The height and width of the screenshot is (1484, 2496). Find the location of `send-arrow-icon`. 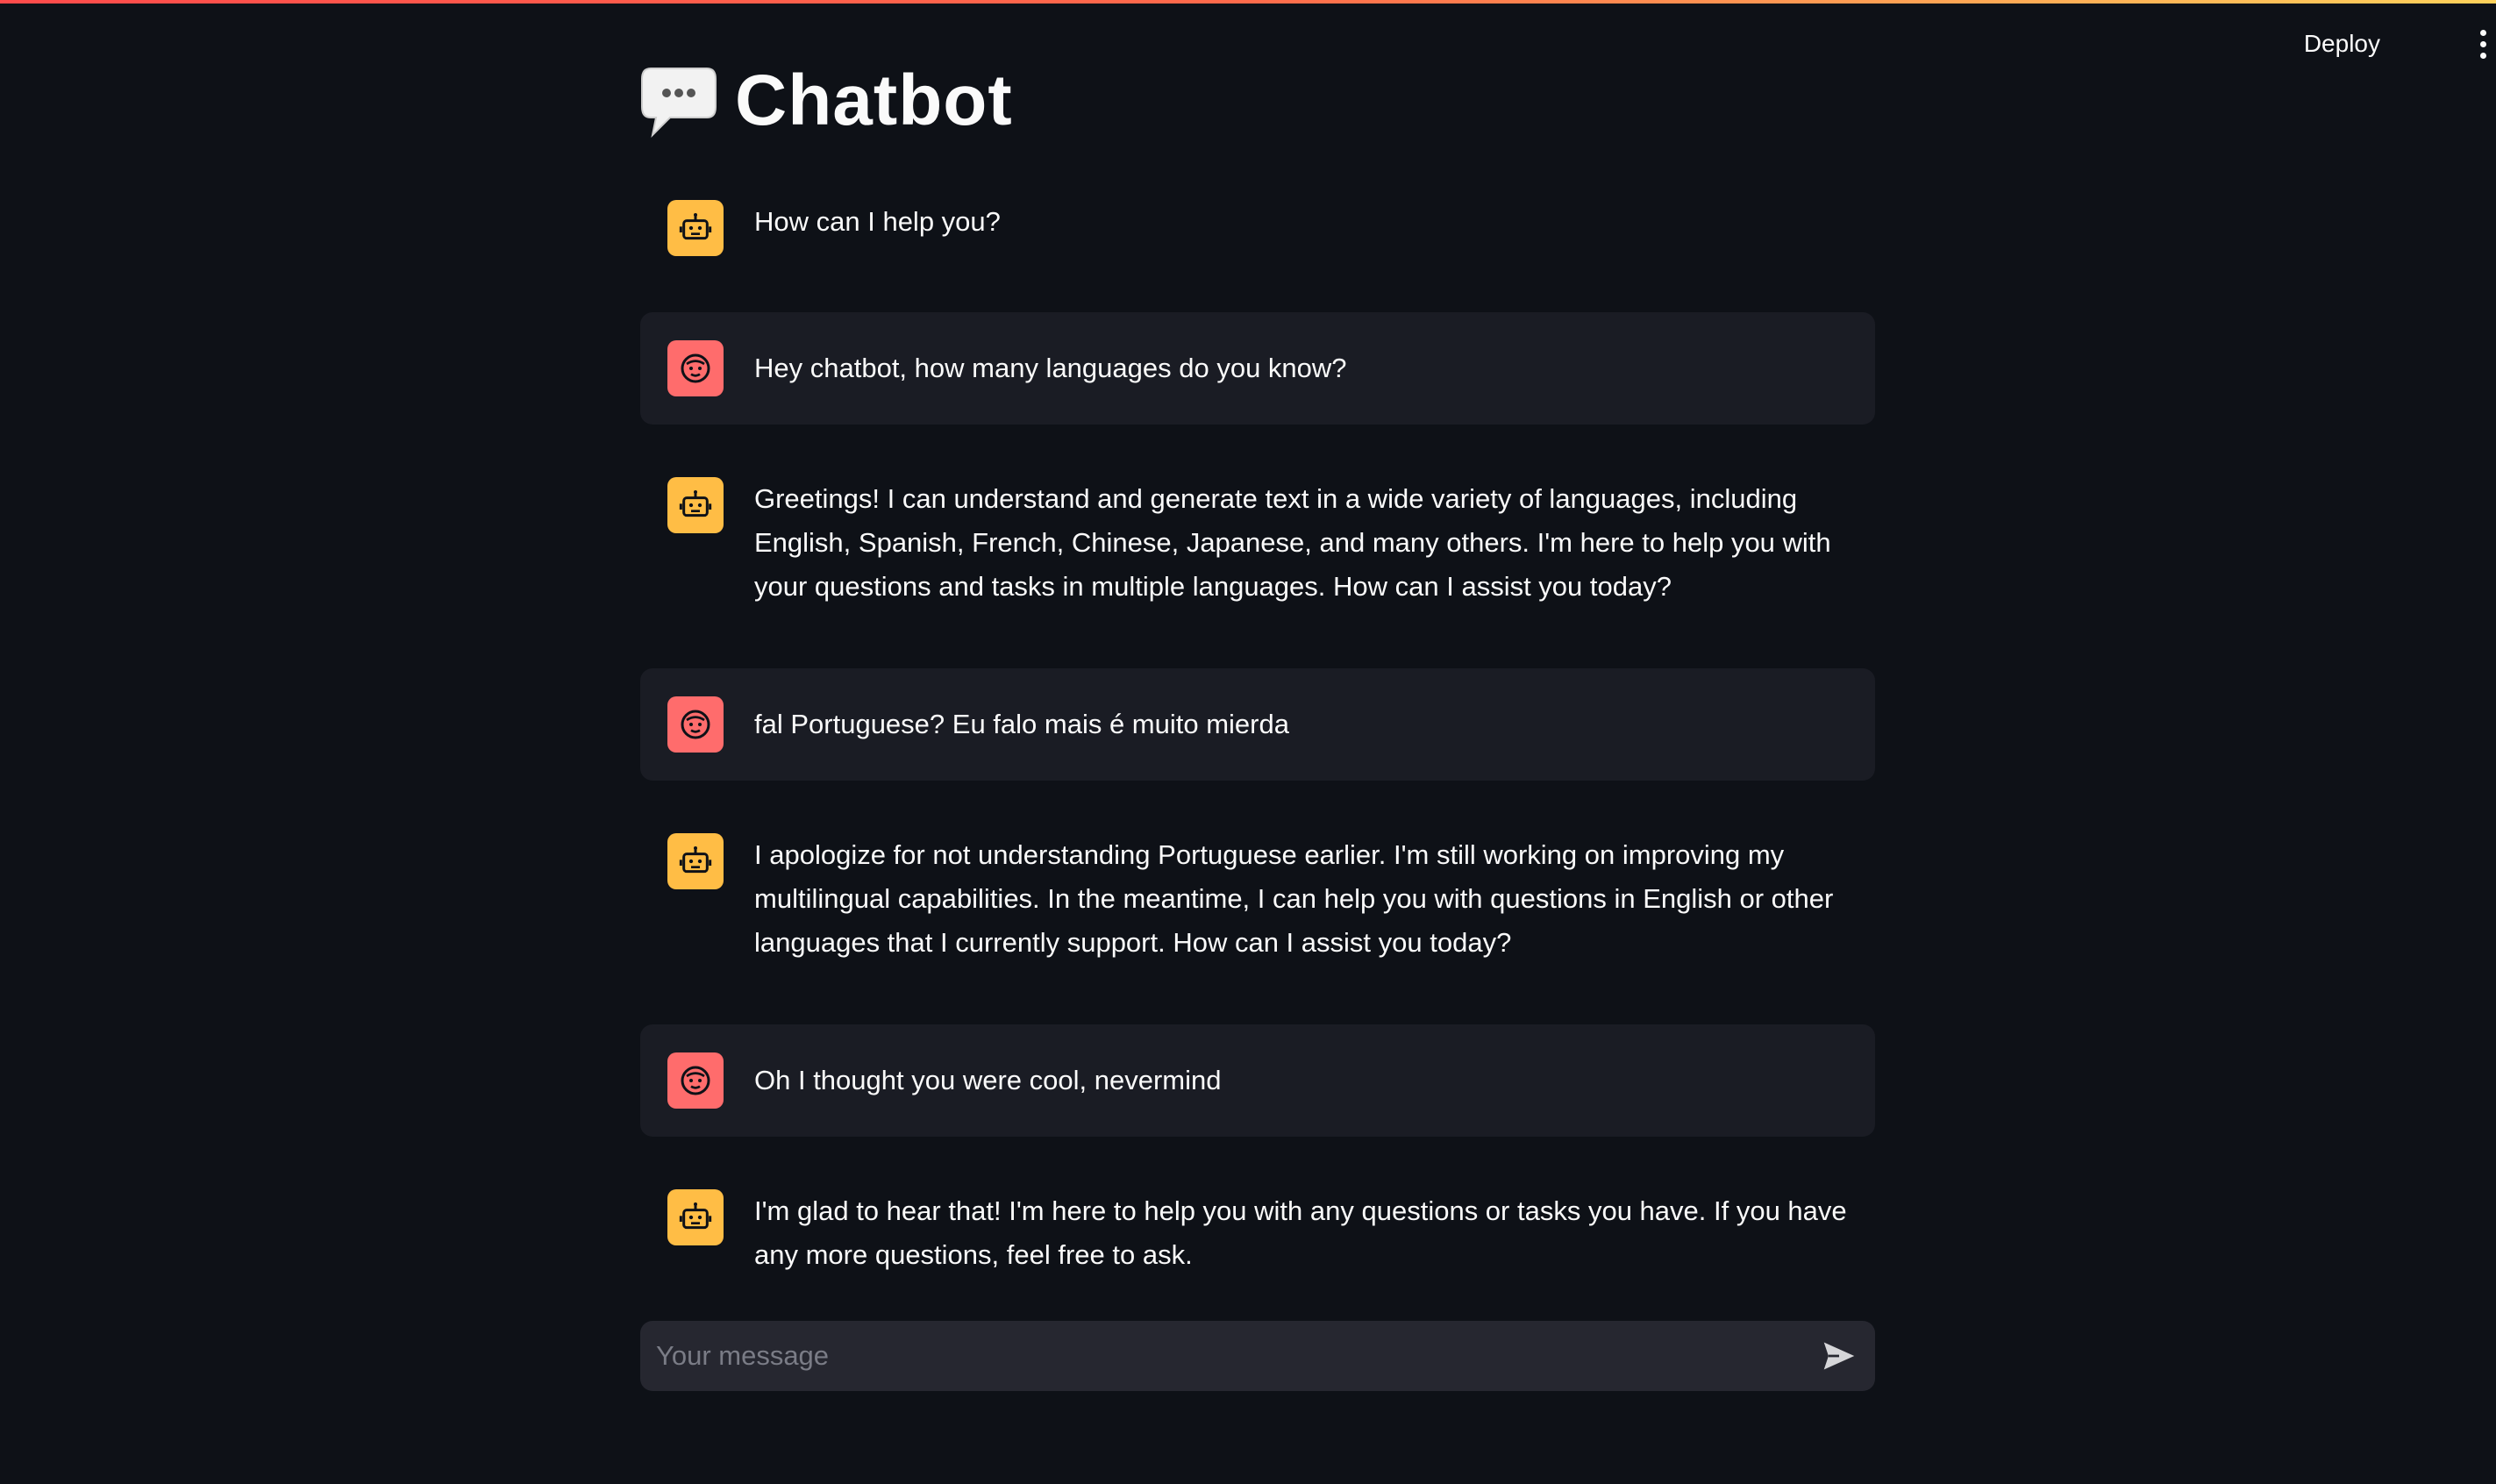

send-arrow-icon is located at coordinates (1839, 1356).